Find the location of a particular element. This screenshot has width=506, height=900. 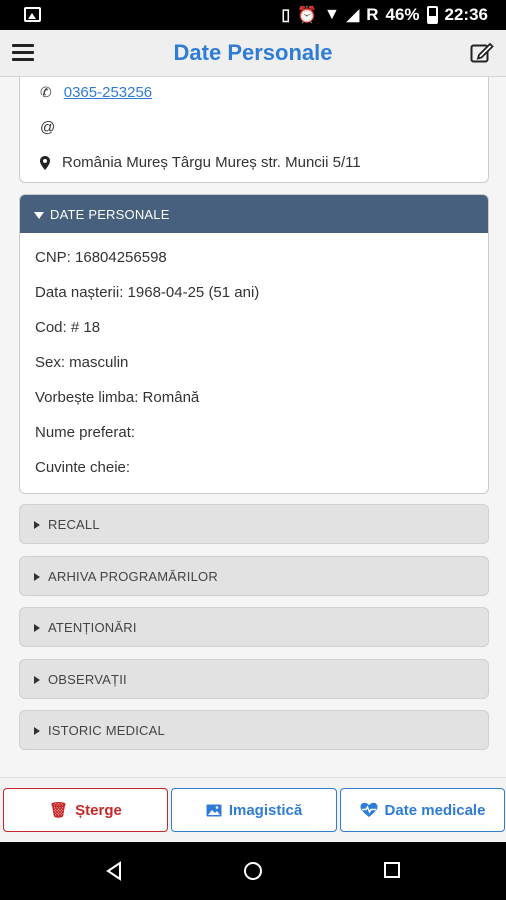

action-bar: 🗑 Șterge Imagistică Date medicale is located at coordinates (253, 809).